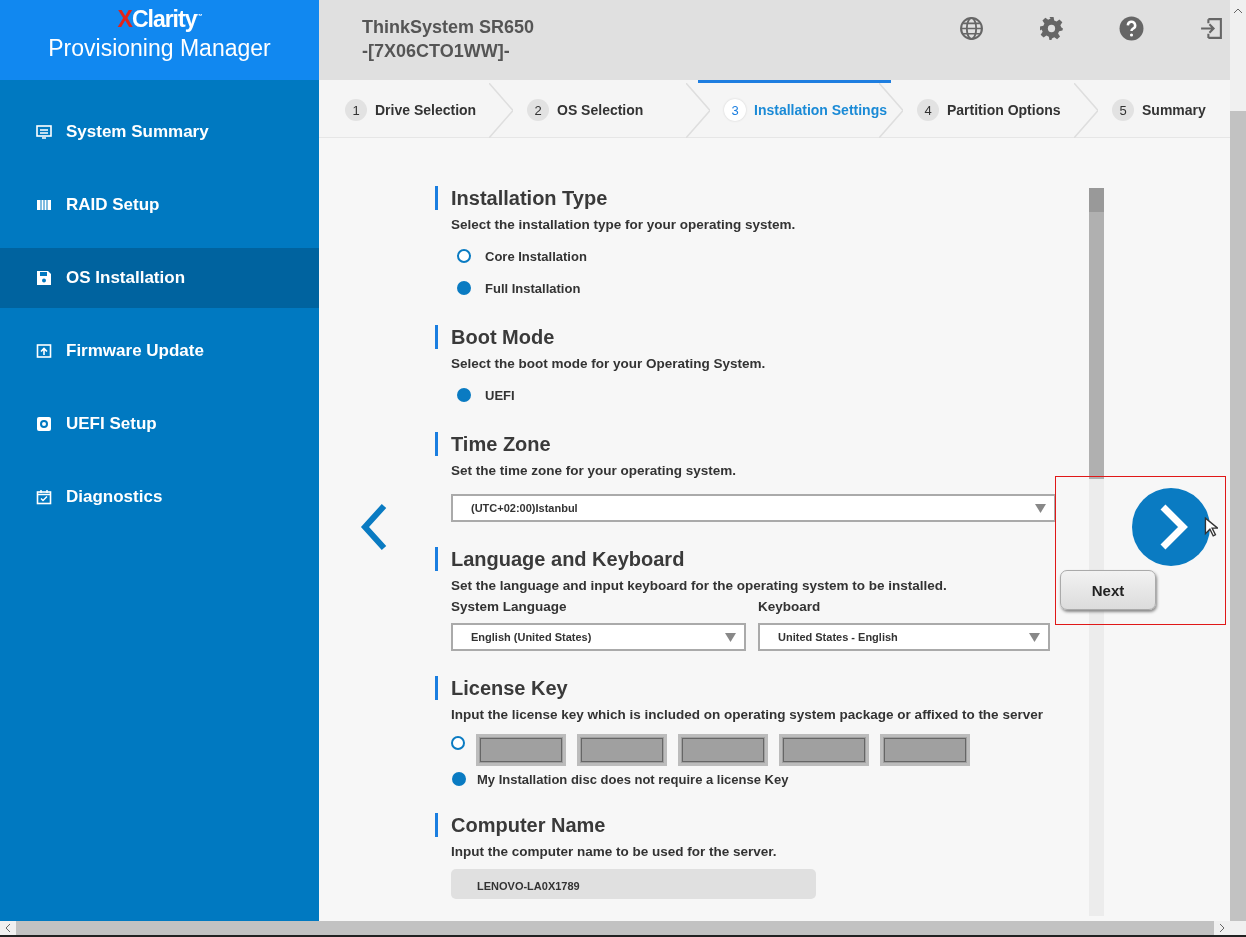 This screenshot has height=937, width=1246. Describe the element at coordinates (159, 424) in the screenshot. I see `sidebar-item: UEFI Setup` at that location.